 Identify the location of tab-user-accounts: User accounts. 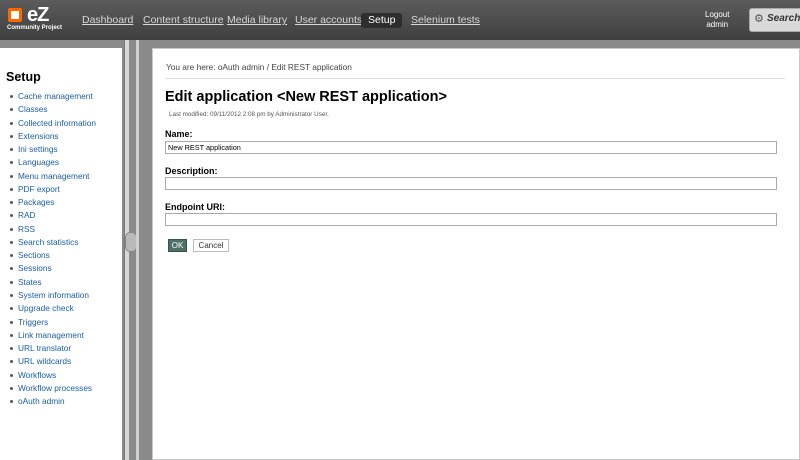
(328, 20).